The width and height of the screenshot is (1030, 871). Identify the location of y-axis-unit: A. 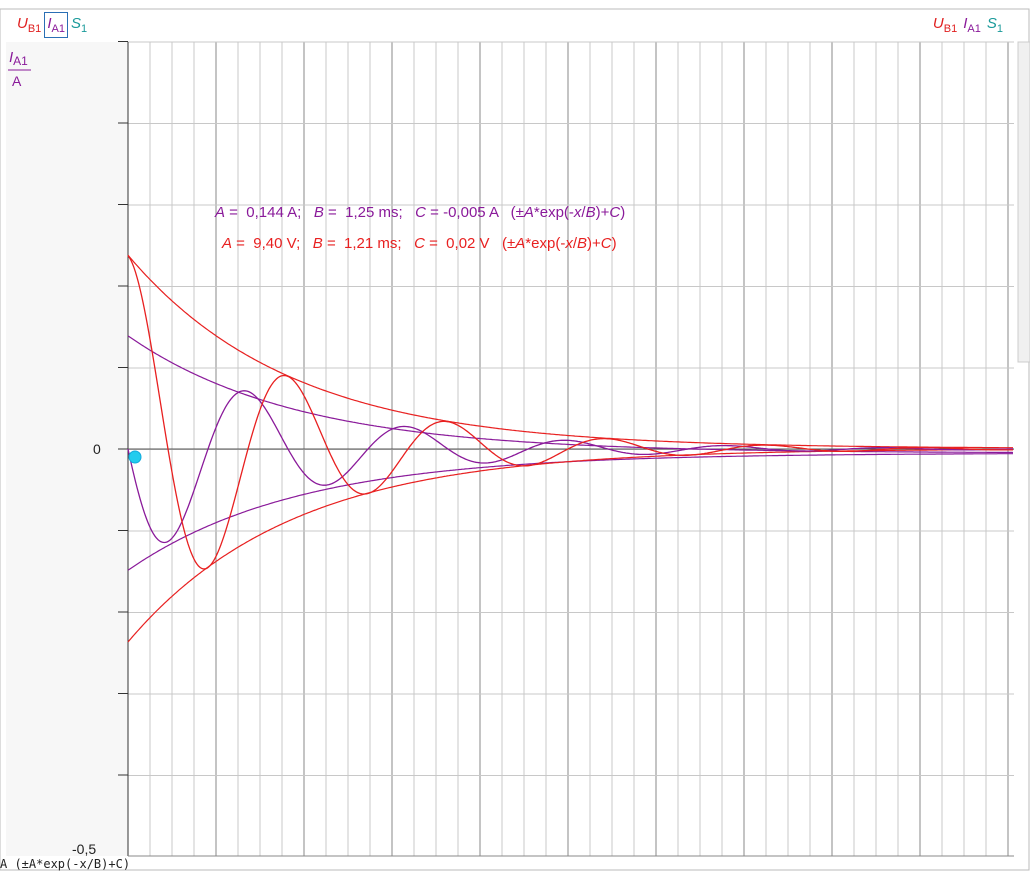
(17, 81).